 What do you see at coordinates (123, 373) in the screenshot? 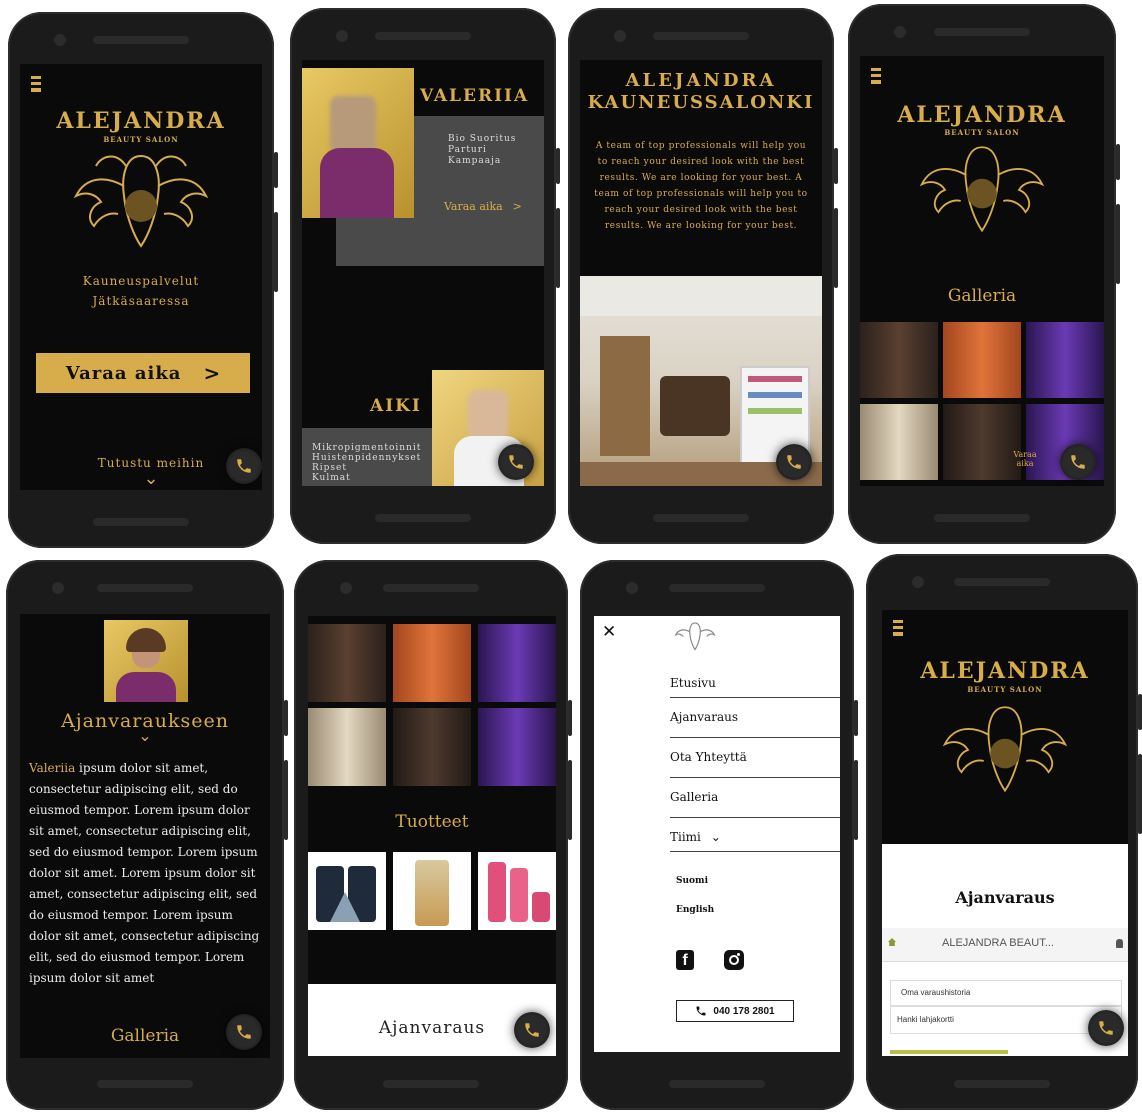
I see `book-button-label: Varaa aika` at bounding box center [123, 373].